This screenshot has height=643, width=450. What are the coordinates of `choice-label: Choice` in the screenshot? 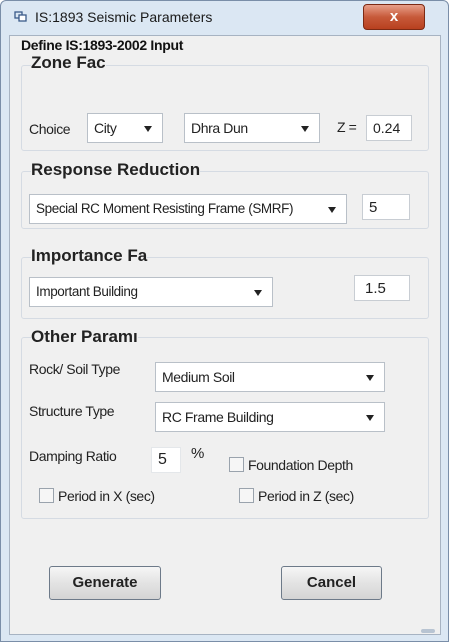 It's located at (50, 129).